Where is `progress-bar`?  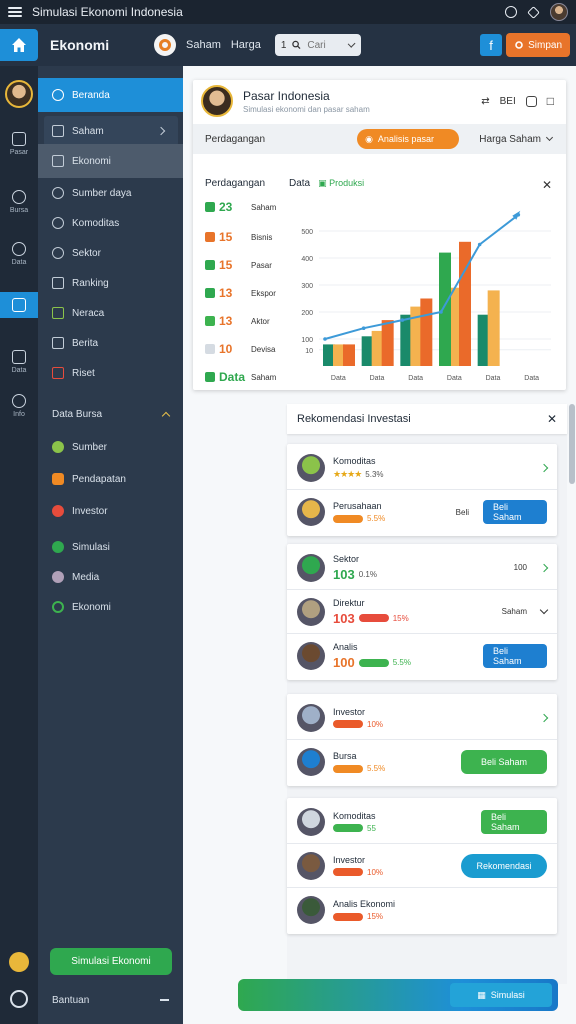
progress-bar is located at coordinates (348, 916).